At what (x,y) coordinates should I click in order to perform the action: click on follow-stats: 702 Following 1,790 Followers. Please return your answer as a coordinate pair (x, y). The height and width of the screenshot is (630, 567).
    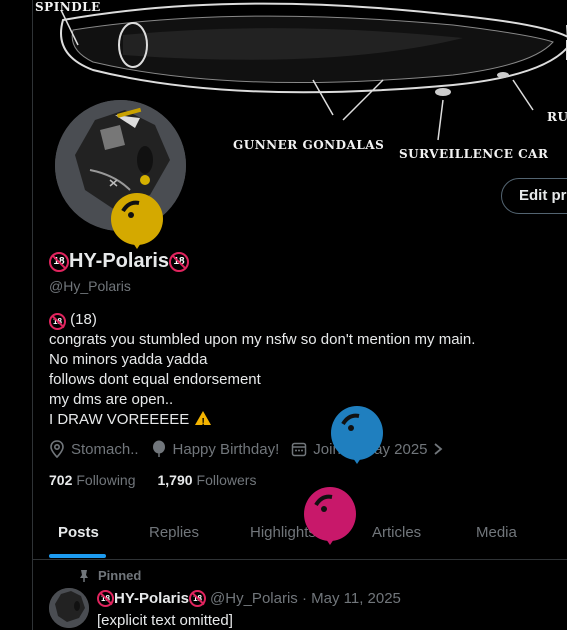
    Looking at the image, I should click on (163, 480).